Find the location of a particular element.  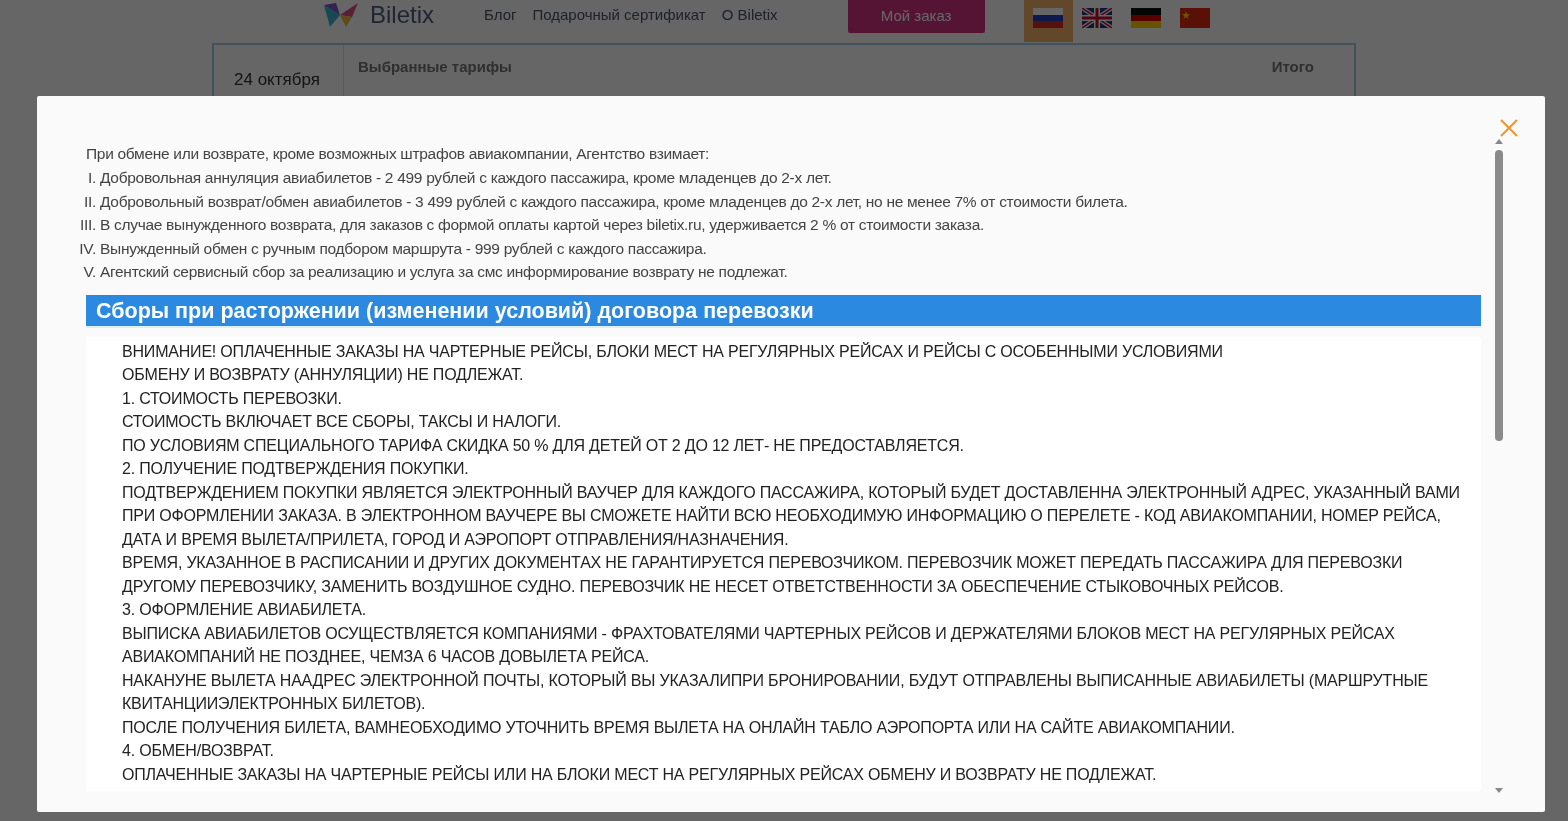

terms-line: ПОДТВЕРЖДЕНИЕМ ПОКУПКИ ЯВЛЯЕТСЯ ЭЛЕКТРОННЫЙ ВАУЧЕР ДЛЯ КАЖДОГО ПАССАЖИРА, КОТОРЫЙ БУДЕТ ДОСТАВЛЕННА ЭЛЕКТРОННЫЙ АДРЕС, УКАЗАННЫЙ ВАМИ is located at coordinates (791, 492).